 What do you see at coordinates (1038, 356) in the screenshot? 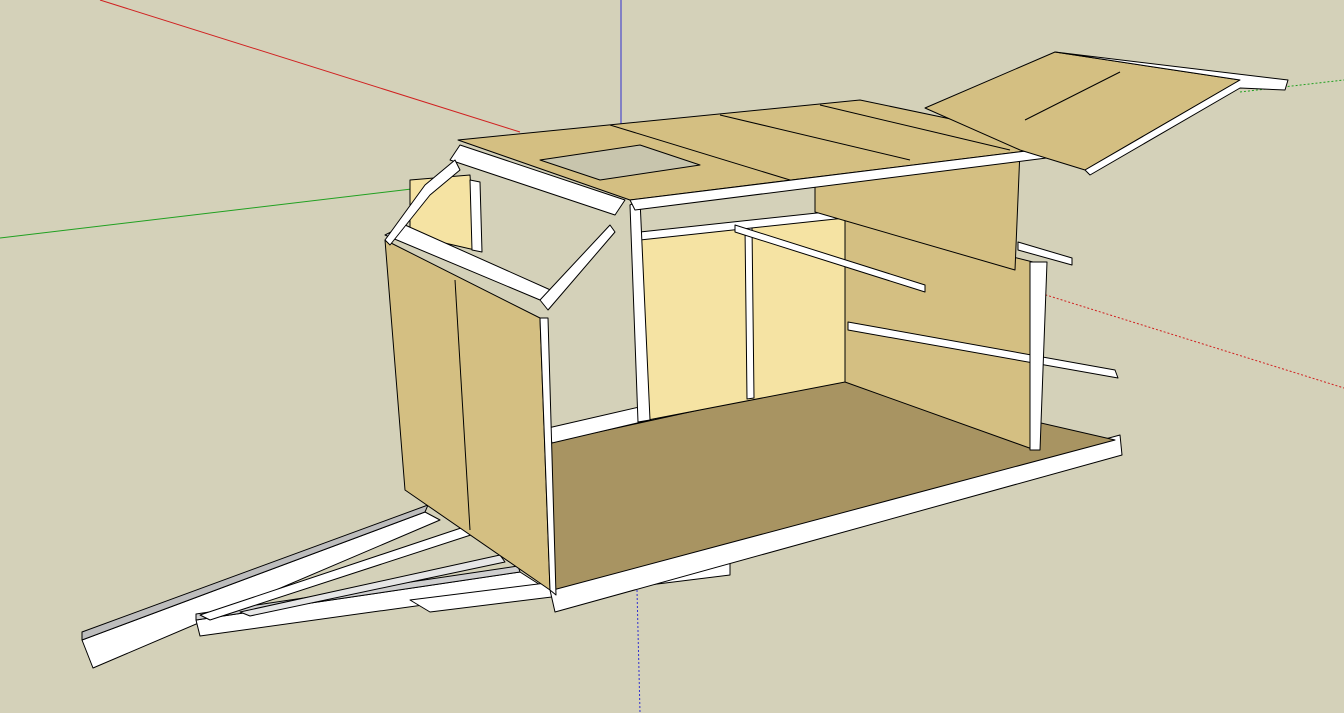
I see `right-wall-edge-stud` at bounding box center [1038, 356].